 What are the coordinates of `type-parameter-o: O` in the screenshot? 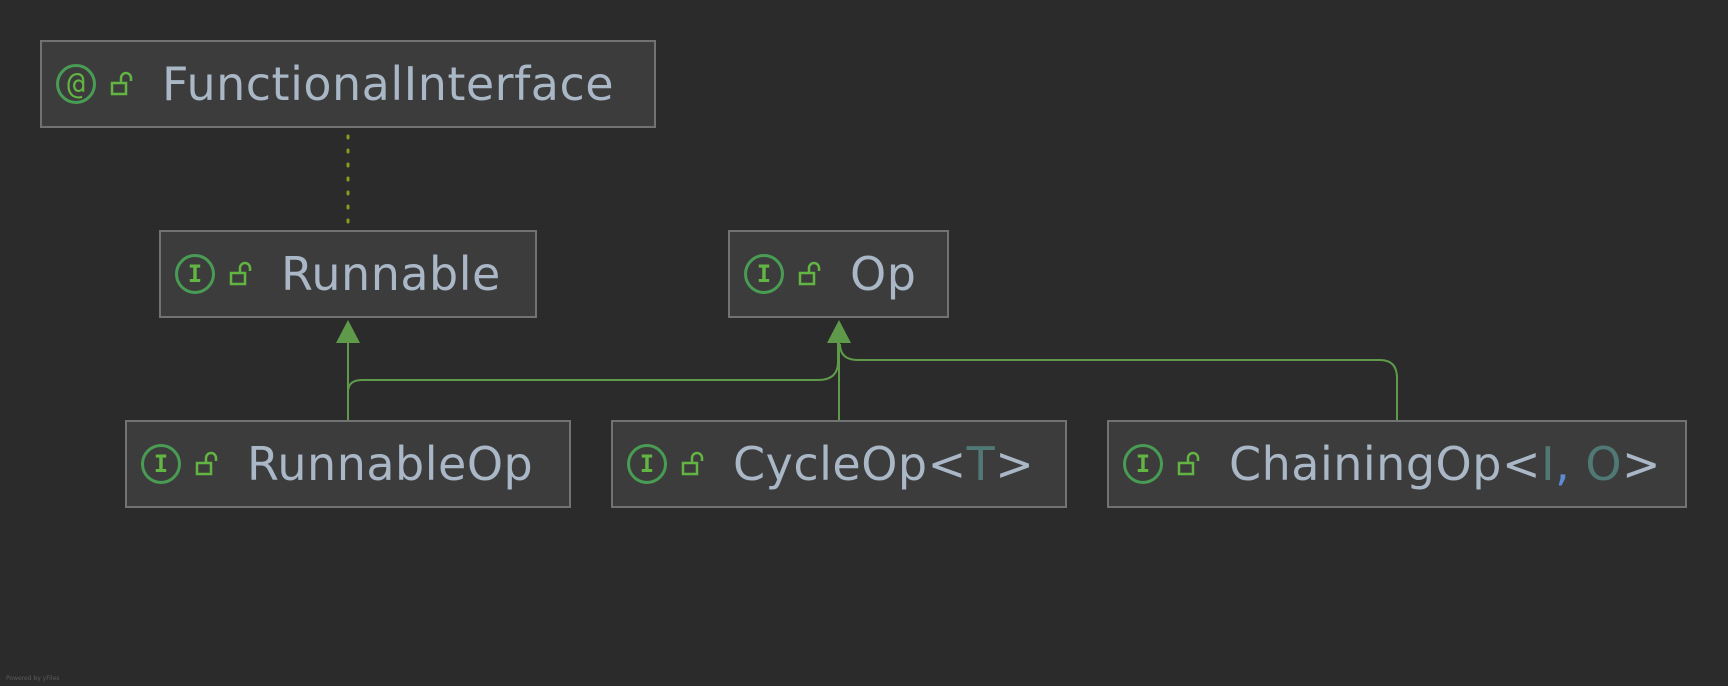 It's located at (1604, 464).